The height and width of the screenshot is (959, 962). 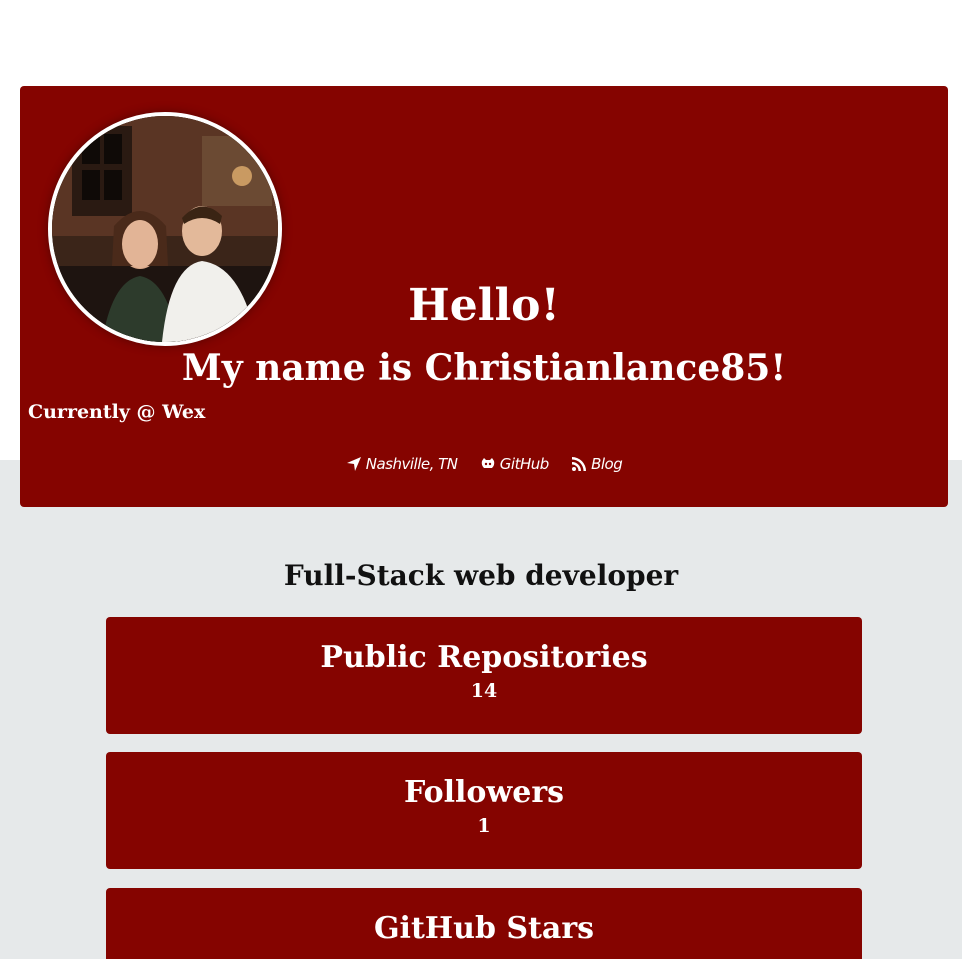 What do you see at coordinates (484, 657) in the screenshot?
I see `stat-title: Public Repositories` at bounding box center [484, 657].